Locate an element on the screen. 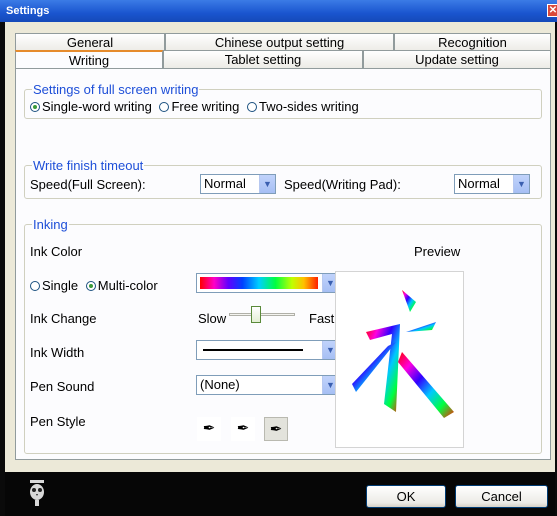 This screenshot has width=557, height=516. radio-single-color: Single is located at coordinates (54, 285).